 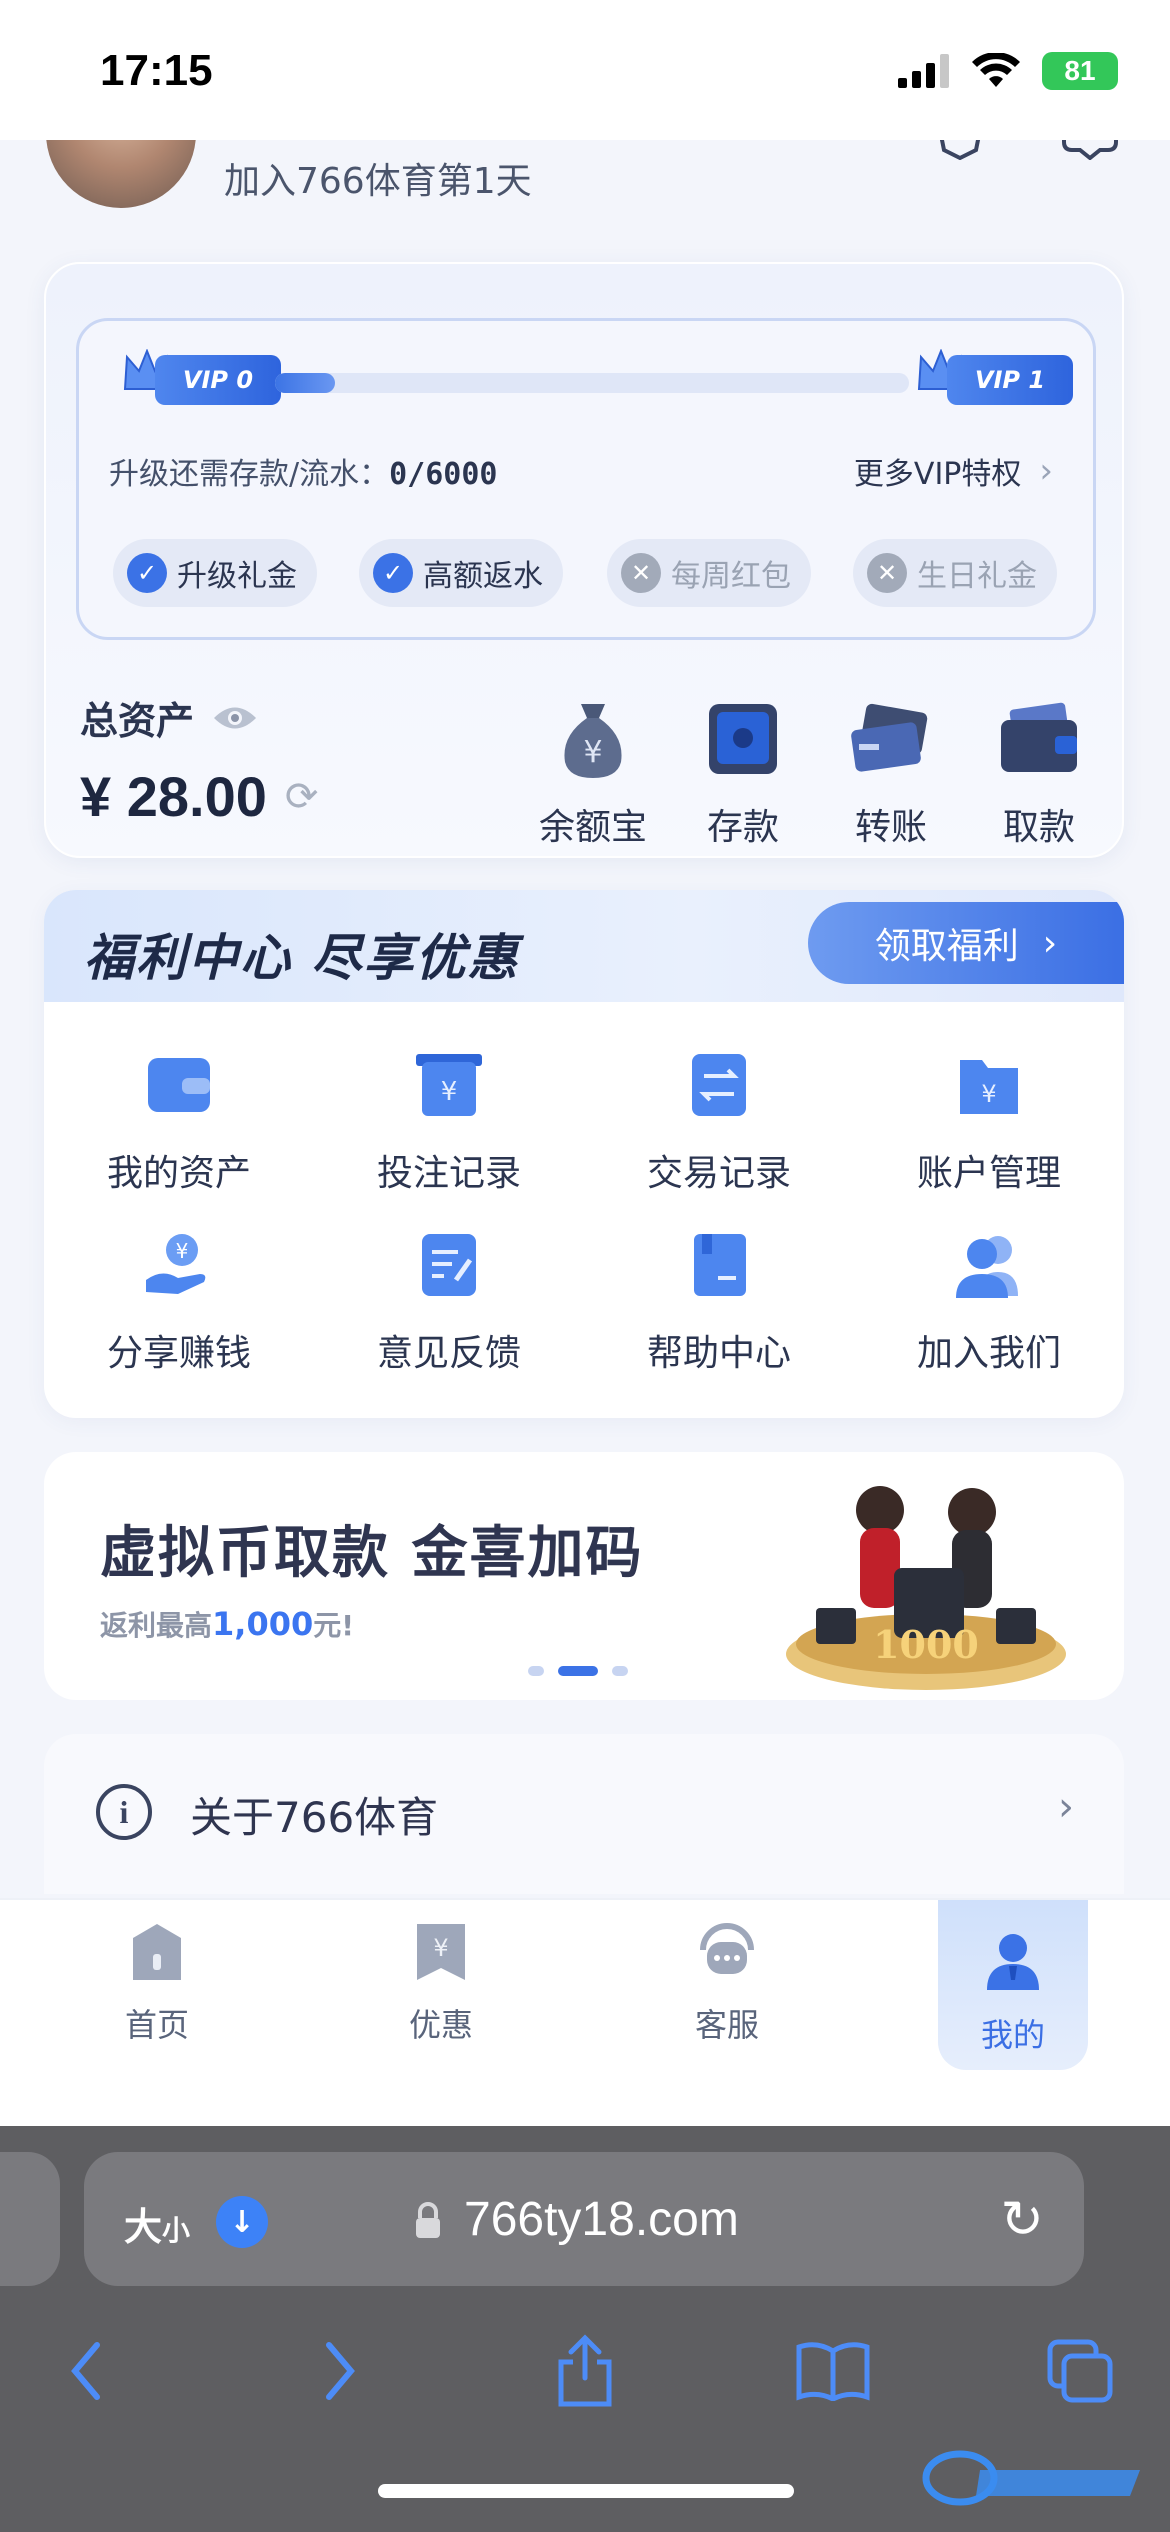 What do you see at coordinates (156, 2025) in the screenshot?
I see `tab-label: 首页` at bounding box center [156, 2025].